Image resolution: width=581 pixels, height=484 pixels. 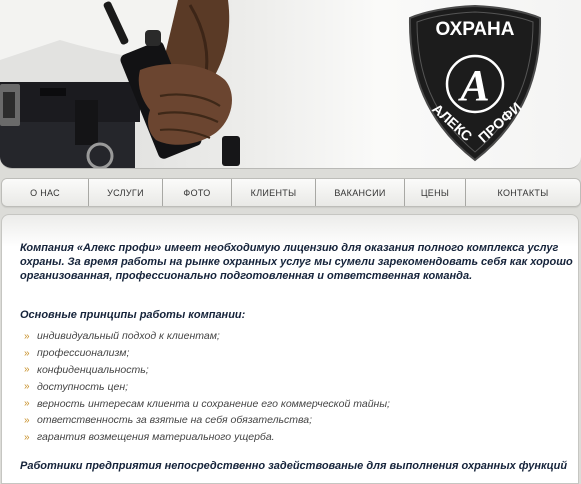 What do you see at coordinates (93, 369) in the screenshot?
I see `list-item-text: конфиденциальность;` at bounding box center [93, 369].